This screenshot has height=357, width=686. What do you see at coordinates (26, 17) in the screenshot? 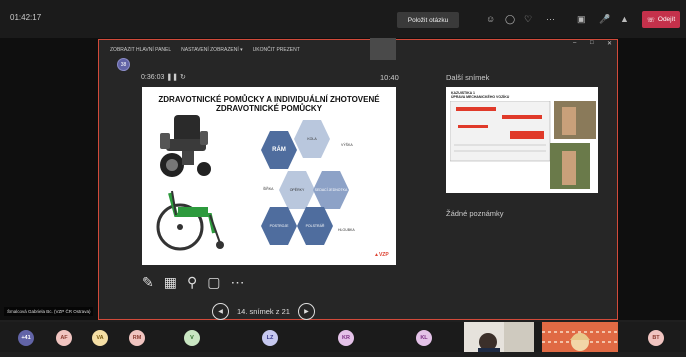
I see `meeting-clock: 01:42:17` at bounding box center [26, 17].